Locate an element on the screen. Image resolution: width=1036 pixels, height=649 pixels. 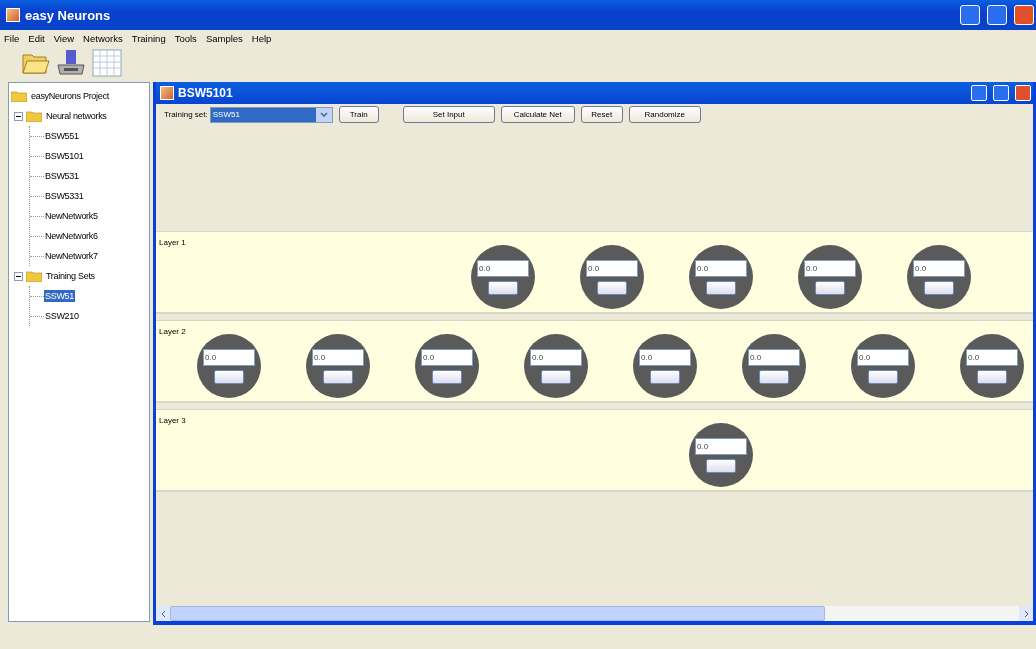
menu-item: Samples is located at coordinates (224, 38).